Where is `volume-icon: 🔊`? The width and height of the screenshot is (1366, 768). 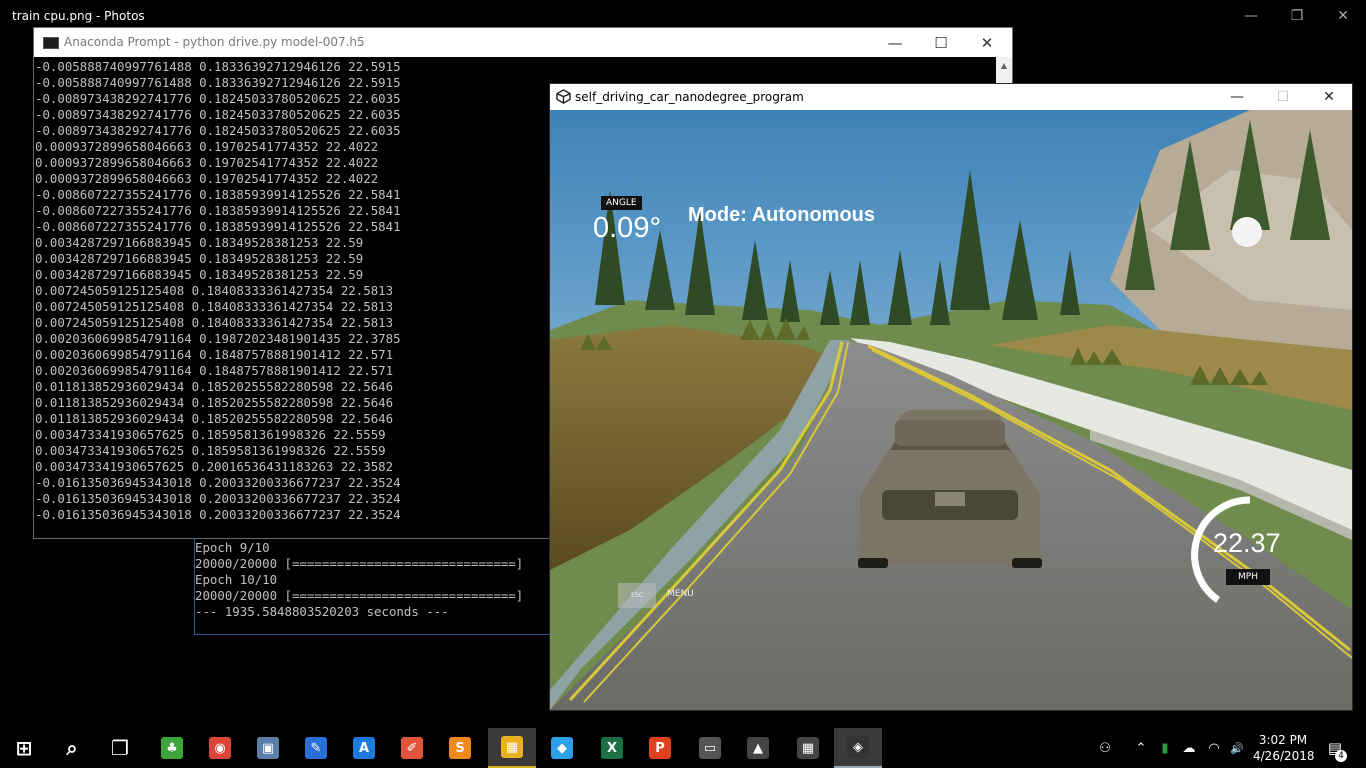
volume-icon: 🔊 is located at coordinates (1237, 748).